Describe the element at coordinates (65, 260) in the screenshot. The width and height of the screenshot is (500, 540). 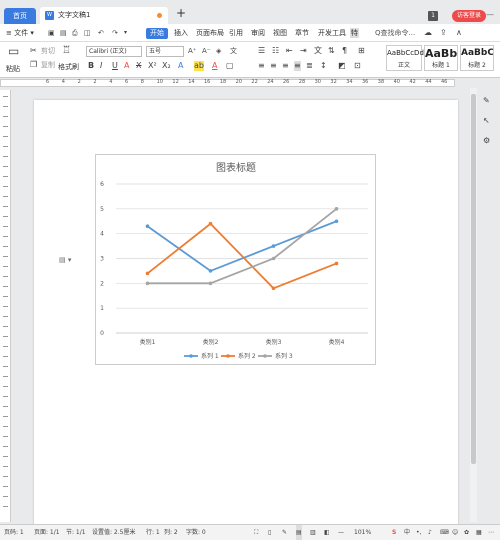
I see `paragraph-layout-icon: ▤ ▾` at that location.